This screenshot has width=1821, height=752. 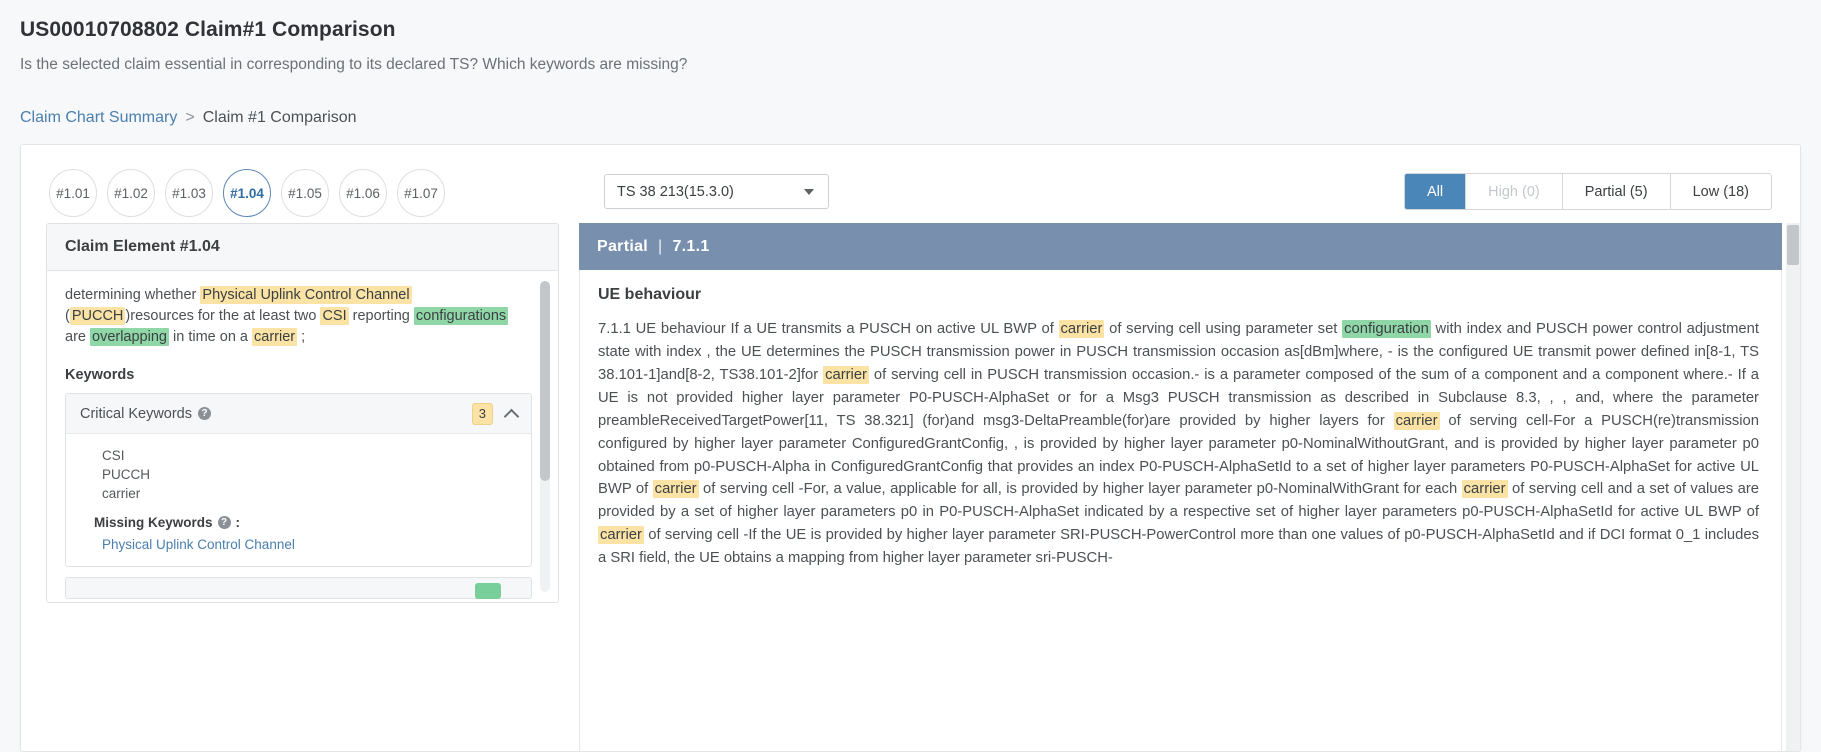 I want to click on highlight-yellow: Physical Uplink Control Channel, so click(x=306, y=295).